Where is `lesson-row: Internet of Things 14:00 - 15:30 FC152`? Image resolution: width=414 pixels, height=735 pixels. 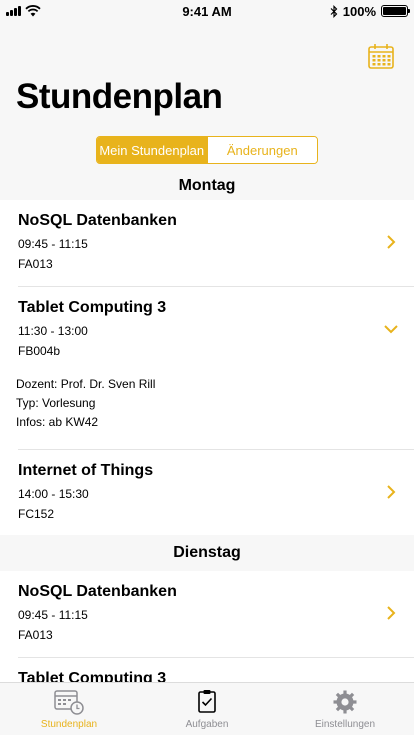
lesson-row: Internet of Things 14:00 - 15:30 FC152 is located at coordinates (207, 492).